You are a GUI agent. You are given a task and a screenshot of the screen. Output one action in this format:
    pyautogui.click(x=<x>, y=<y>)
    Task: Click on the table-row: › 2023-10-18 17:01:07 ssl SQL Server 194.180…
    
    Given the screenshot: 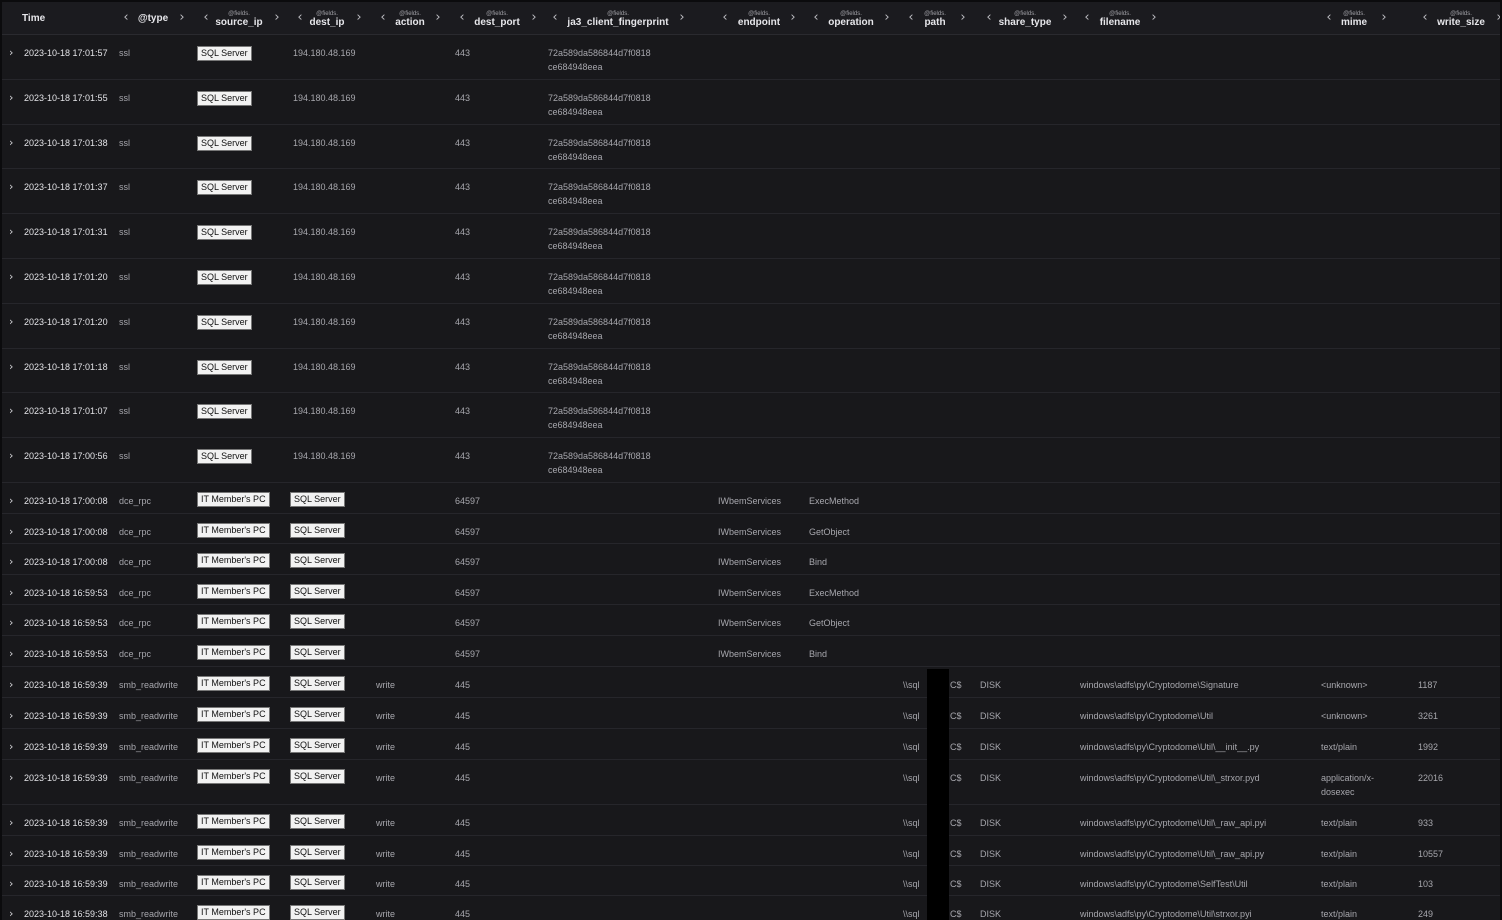 What is the action you would take?
    pyautogui.click(x=751, y=416)
    